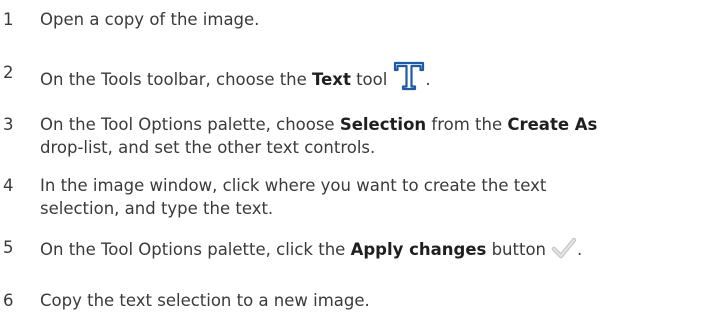 The image size is (712, 323). I want to click on step-text-part: On the Tool Options palette, click the, so click(195, 249).